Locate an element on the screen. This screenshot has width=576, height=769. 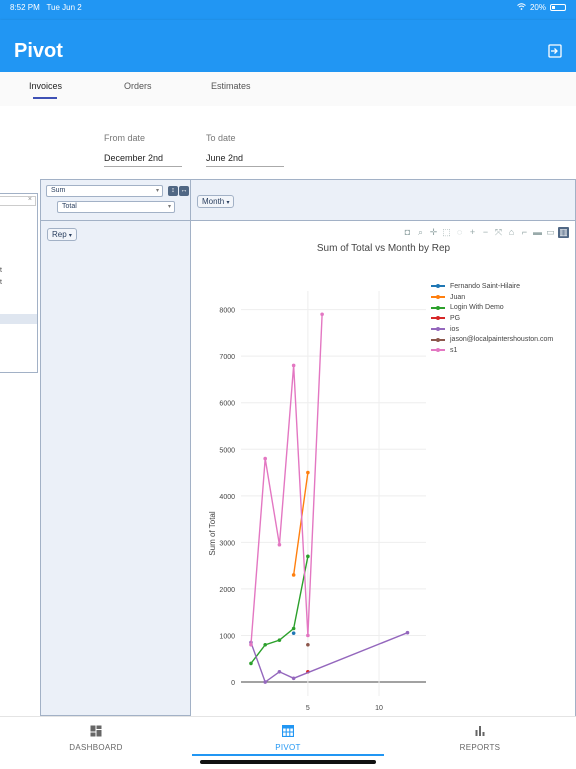
value-field-value: Total is located at coordinates (69, 206).